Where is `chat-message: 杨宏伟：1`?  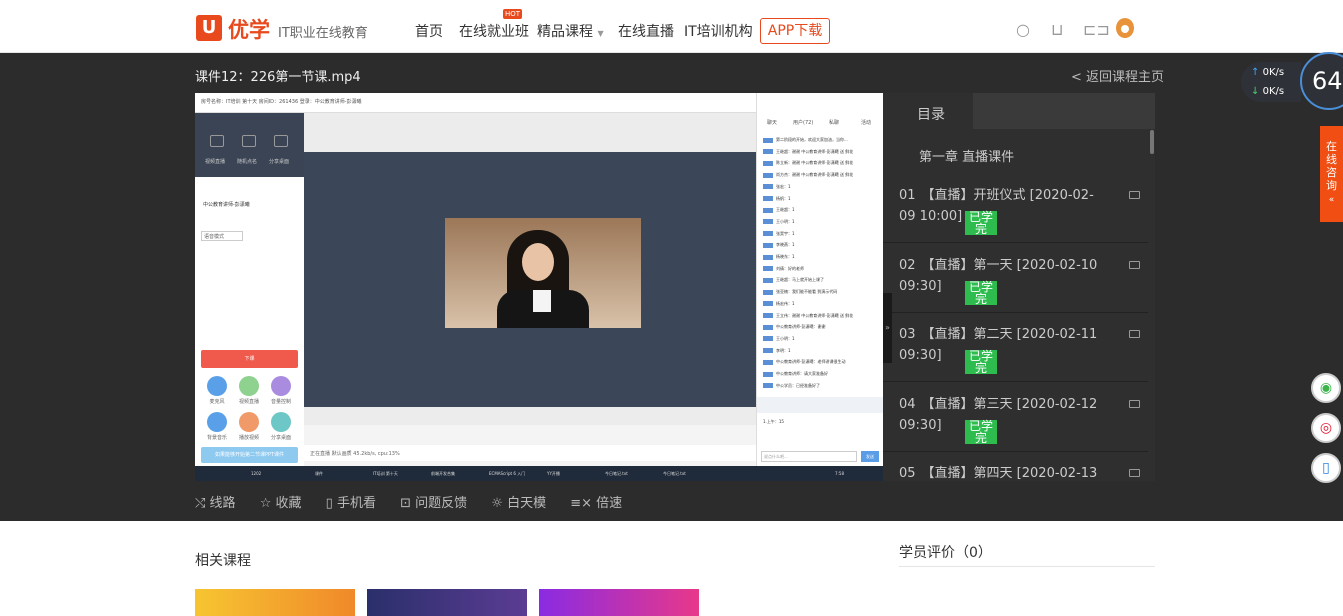 chat-message: 杨宏伟：1 is located at coordinates (822, 304).